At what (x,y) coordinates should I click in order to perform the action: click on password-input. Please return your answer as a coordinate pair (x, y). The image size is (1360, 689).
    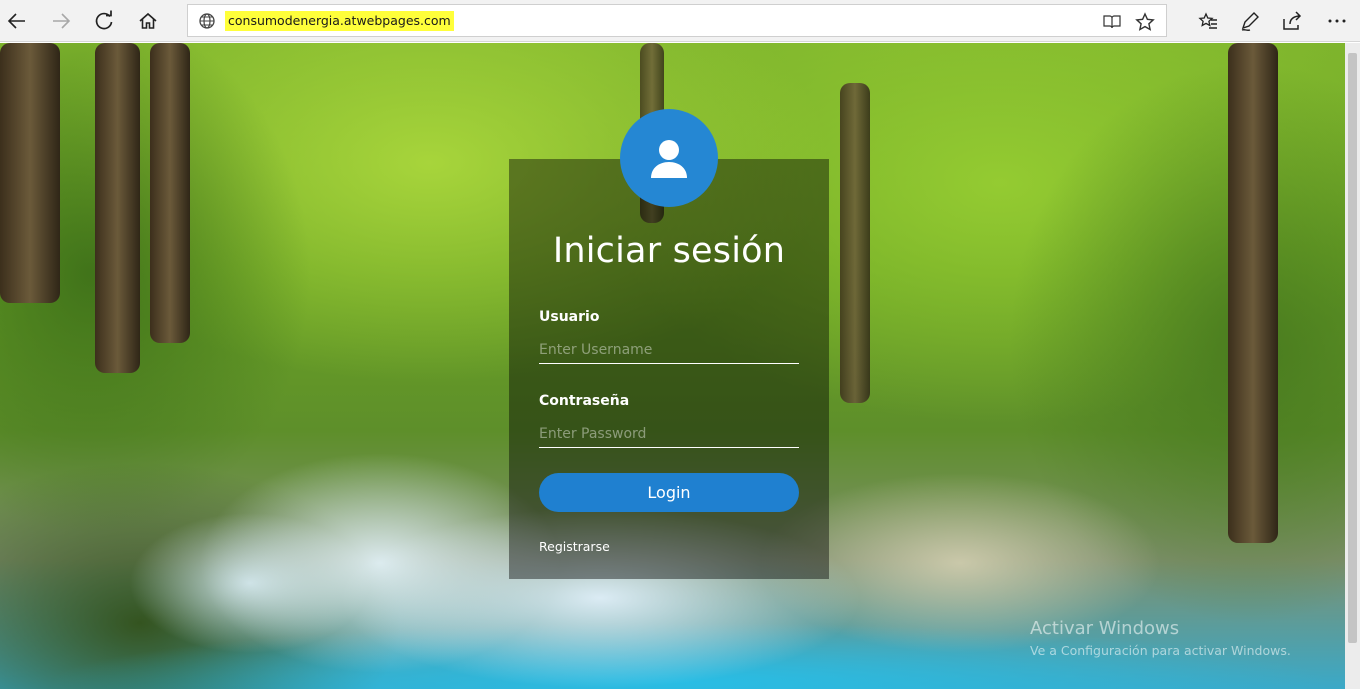
    Looking at the image, I should click on (669, 435).